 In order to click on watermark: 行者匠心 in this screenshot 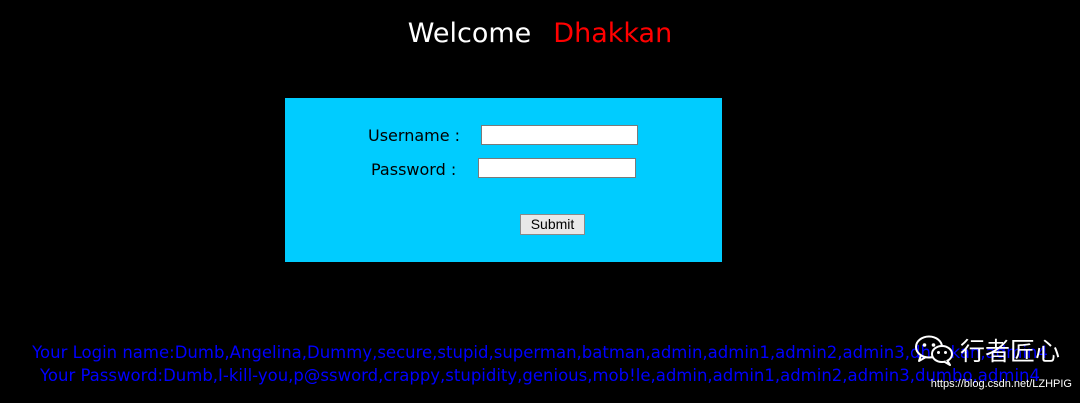, I will do `click(987, 350)`.